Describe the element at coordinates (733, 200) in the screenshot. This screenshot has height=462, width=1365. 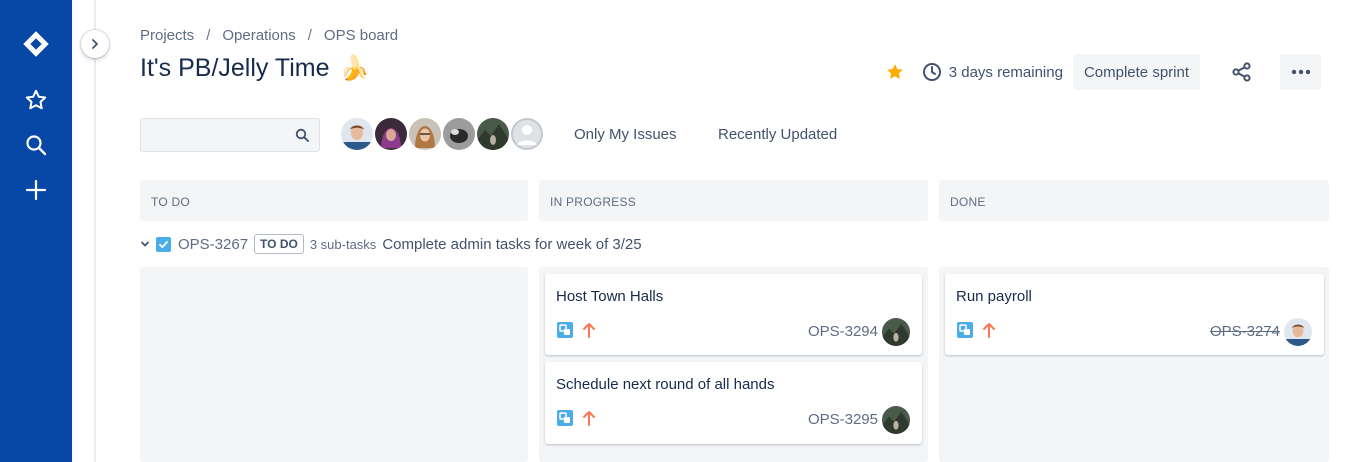
I see `column-header-in-progress: IN PROGRESS` at that location.